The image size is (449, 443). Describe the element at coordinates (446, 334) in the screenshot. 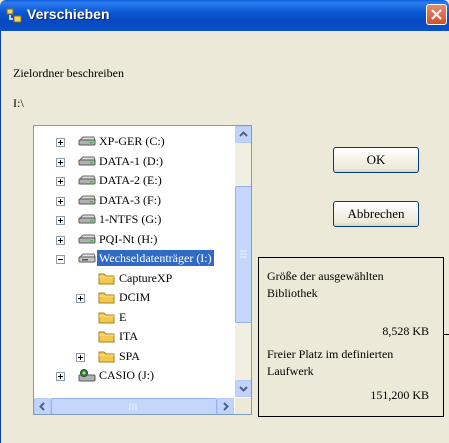

I see `pointer-line` at that location.